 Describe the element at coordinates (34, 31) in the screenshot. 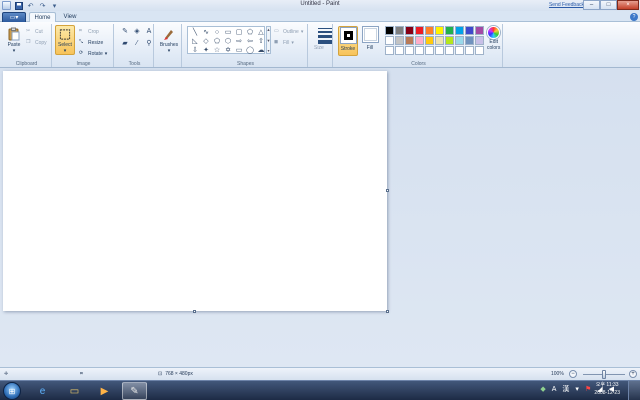

I see `cut-button: ✂ Cut` at that location.